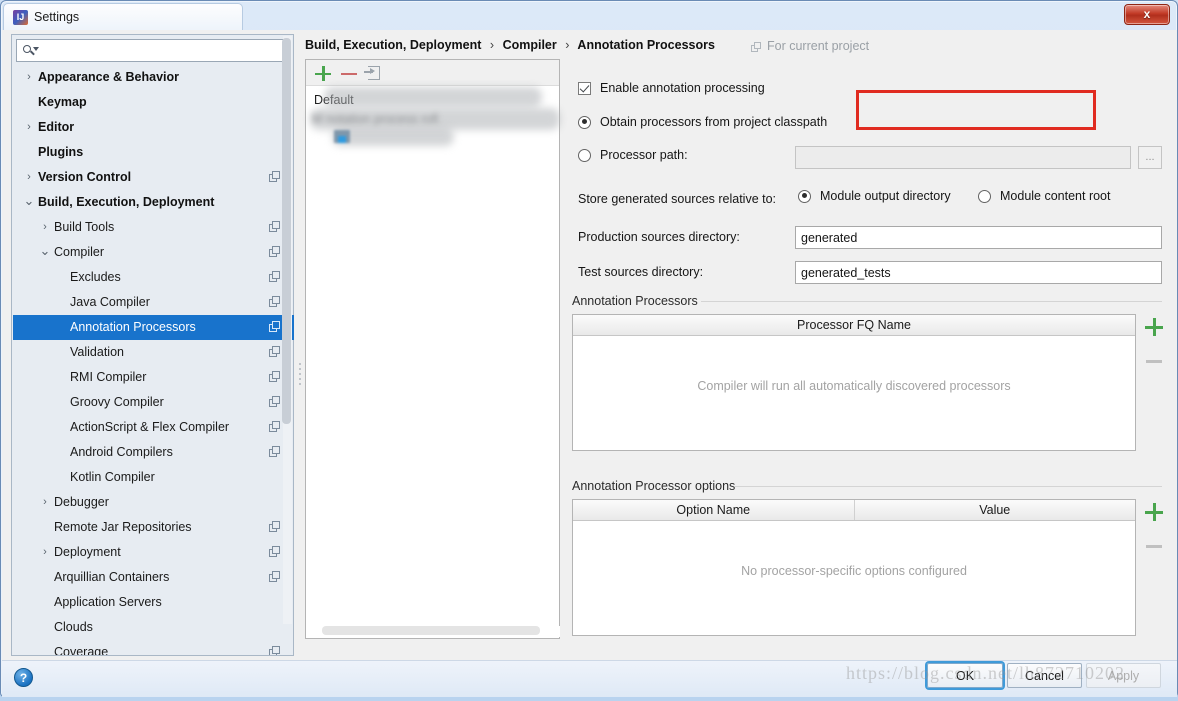 The width and height of the screenshot is (1178, 701). I want to click on enable-annotation-processing-checkbox, so click(584, 88).